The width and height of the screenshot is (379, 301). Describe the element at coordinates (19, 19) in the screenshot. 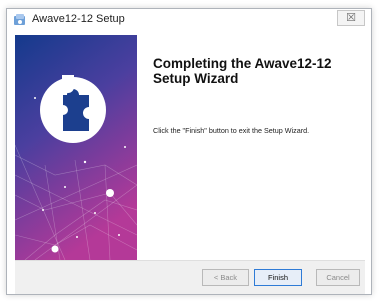

I see `installer-icon` at that location.